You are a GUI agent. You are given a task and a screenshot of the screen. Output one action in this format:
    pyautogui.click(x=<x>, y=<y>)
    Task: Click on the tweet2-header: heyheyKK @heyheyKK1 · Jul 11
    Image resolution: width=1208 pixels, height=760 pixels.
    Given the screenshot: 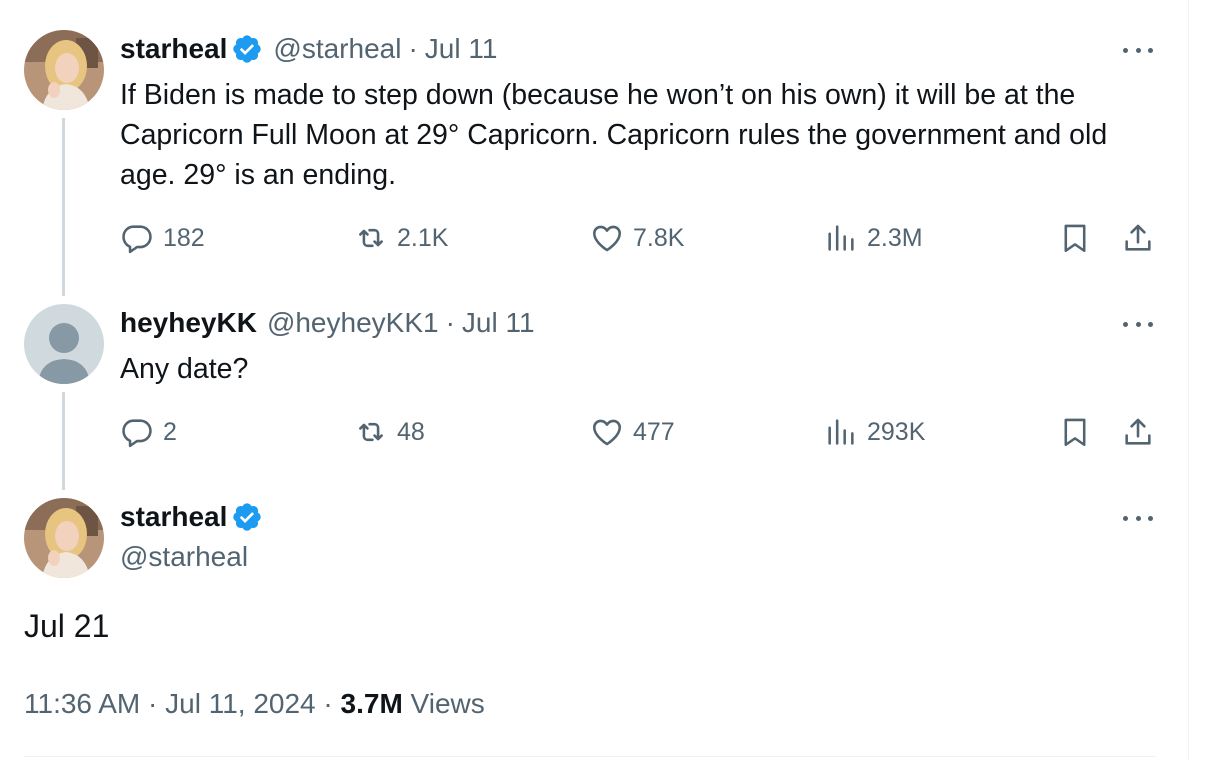 What is the action you would take?
    pyautogui.click(x=327, y=323)
    